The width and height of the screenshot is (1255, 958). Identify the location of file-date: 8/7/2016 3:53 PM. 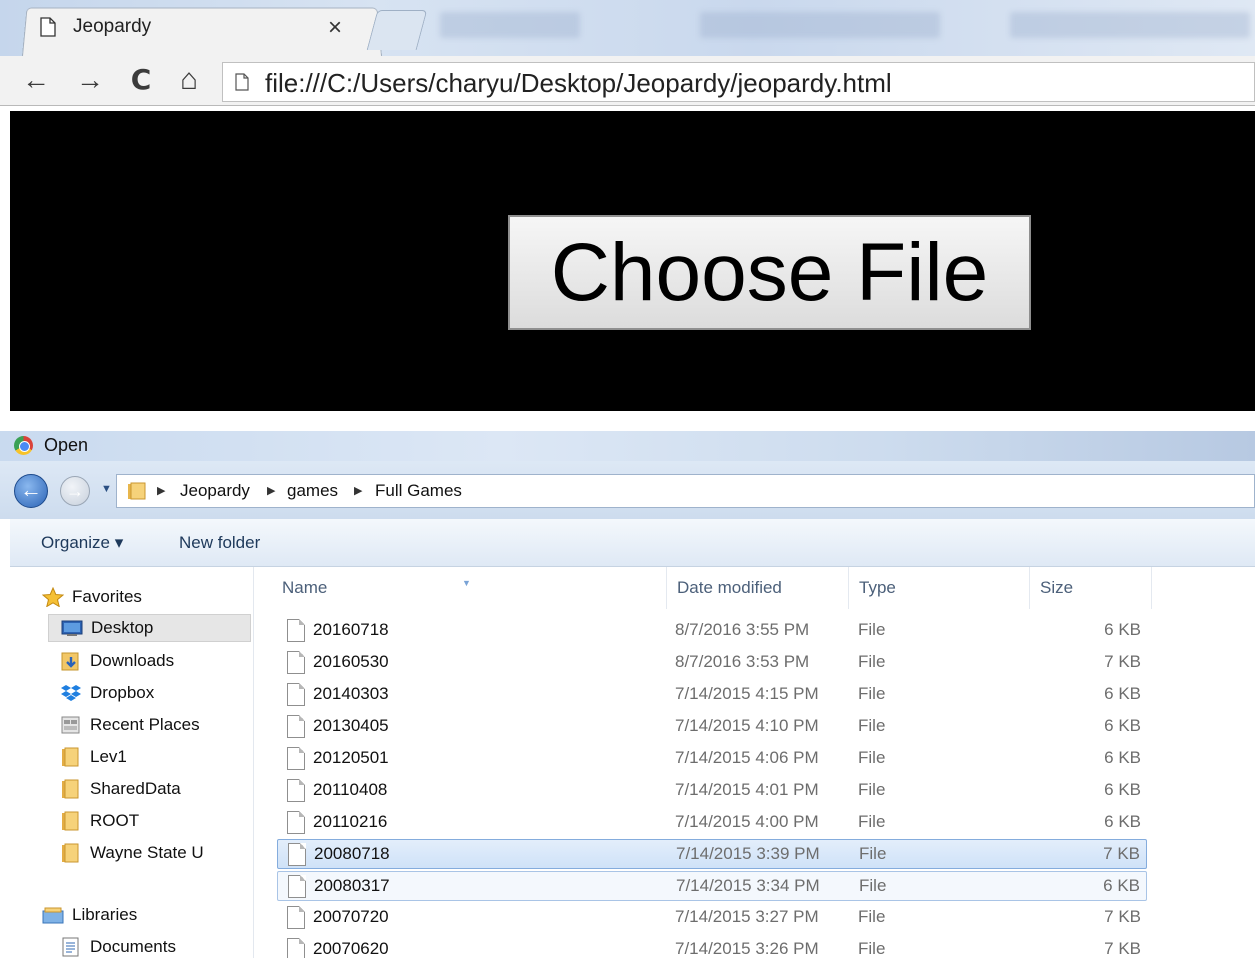
(742, 661).